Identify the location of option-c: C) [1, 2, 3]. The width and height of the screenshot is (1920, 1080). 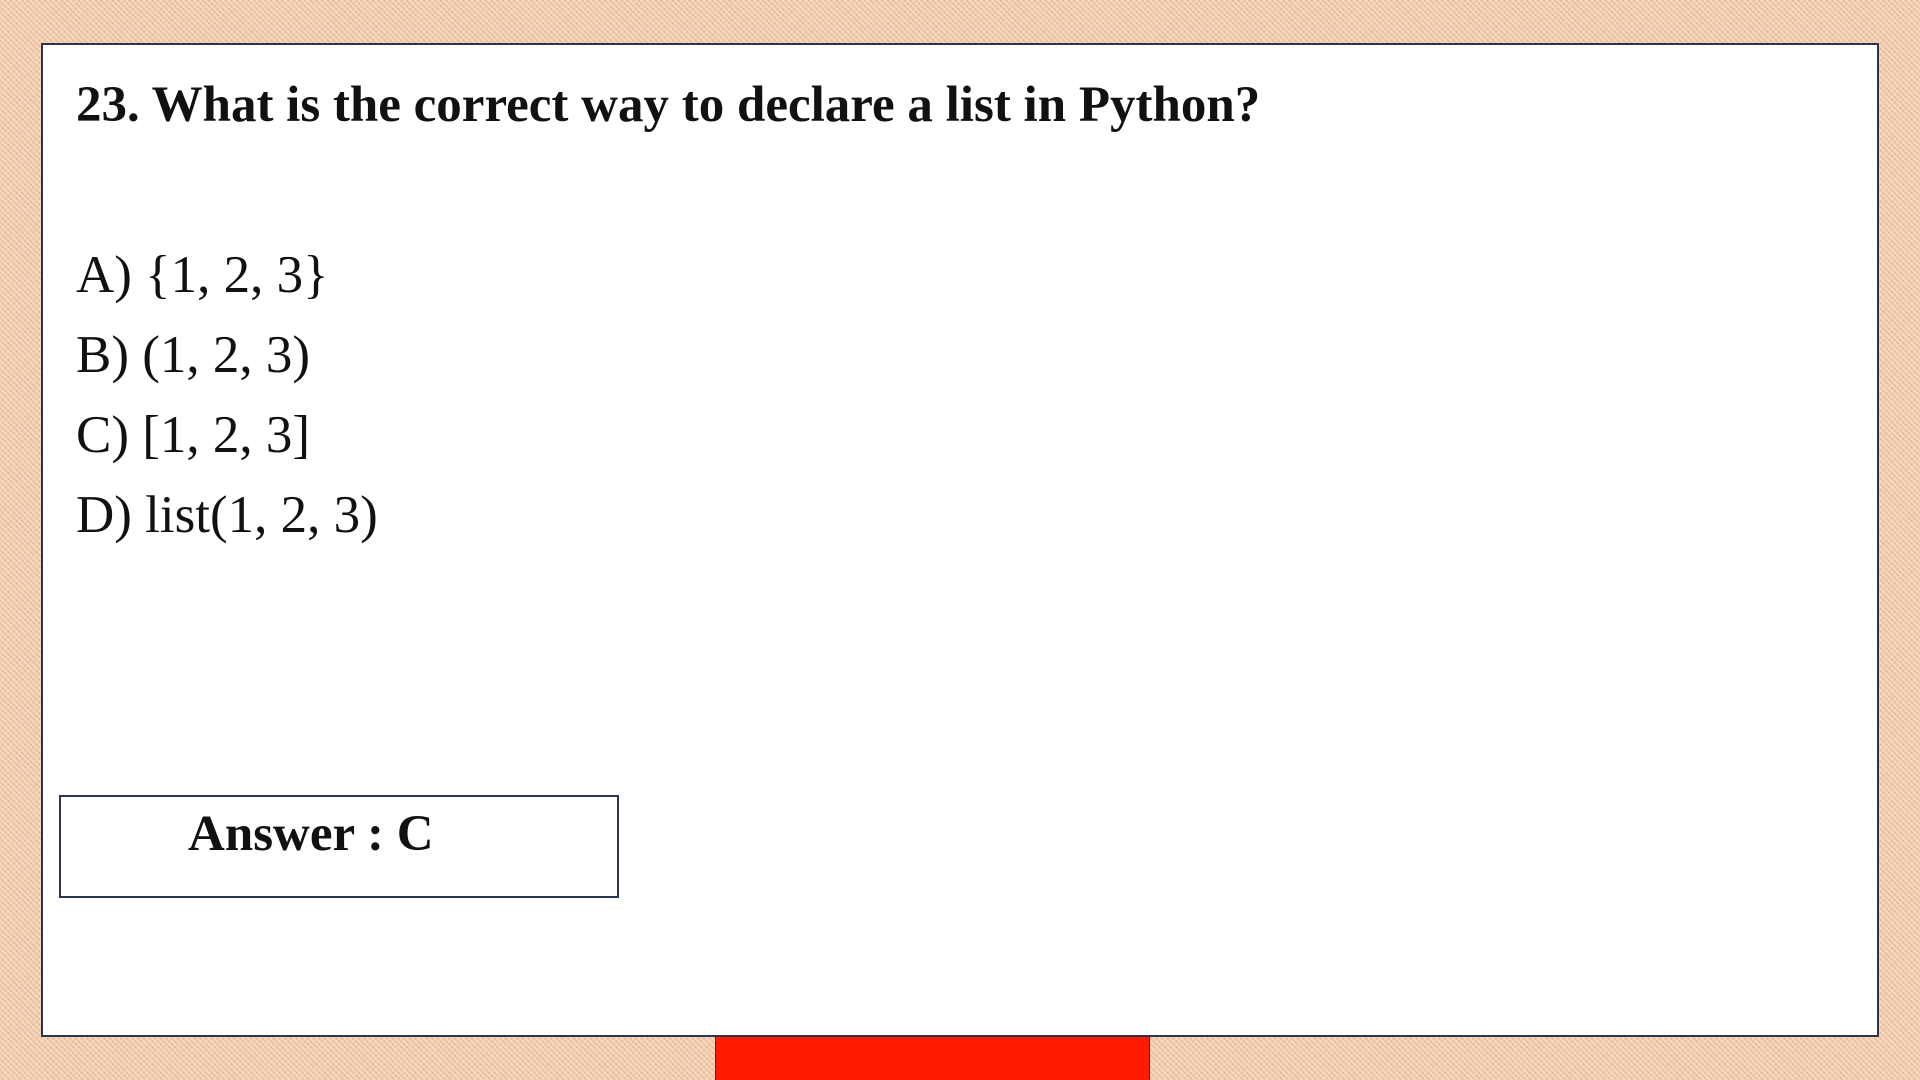
(193, 435).